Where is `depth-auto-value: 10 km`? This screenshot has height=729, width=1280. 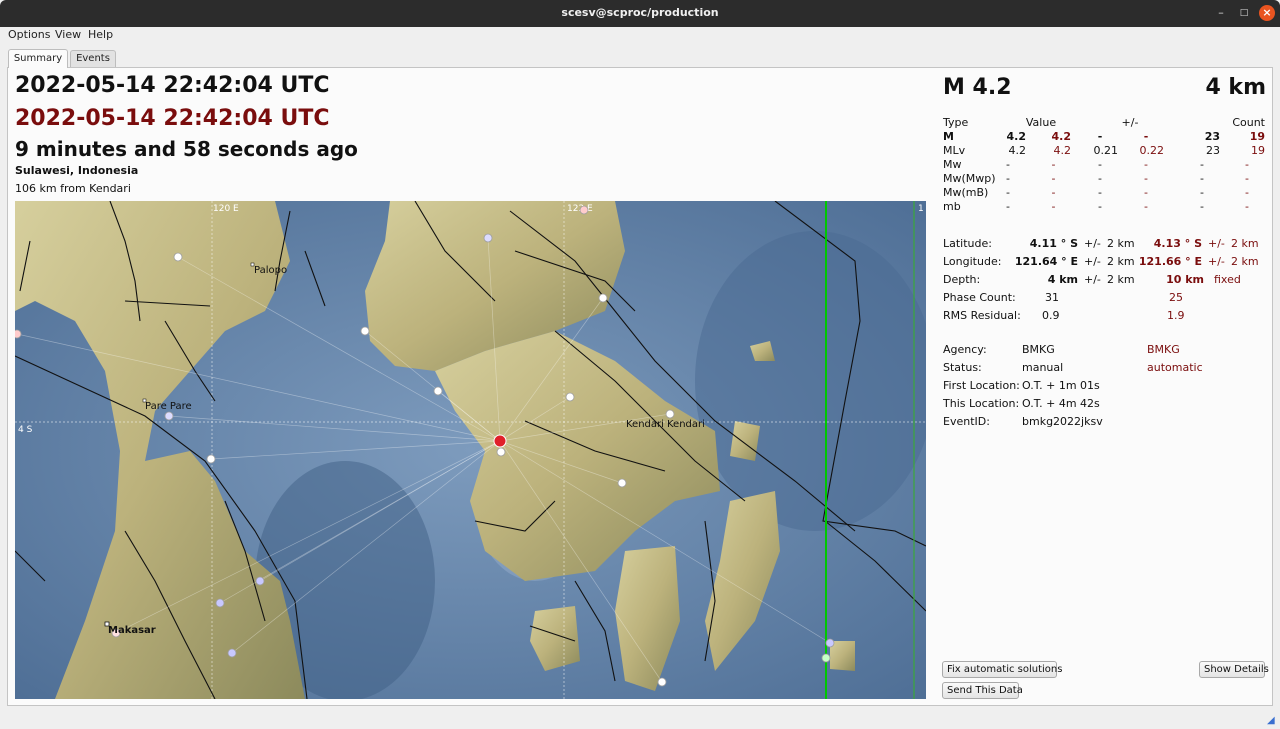 depth-auto-value: 10 km is located at coordinates (1185, 279).